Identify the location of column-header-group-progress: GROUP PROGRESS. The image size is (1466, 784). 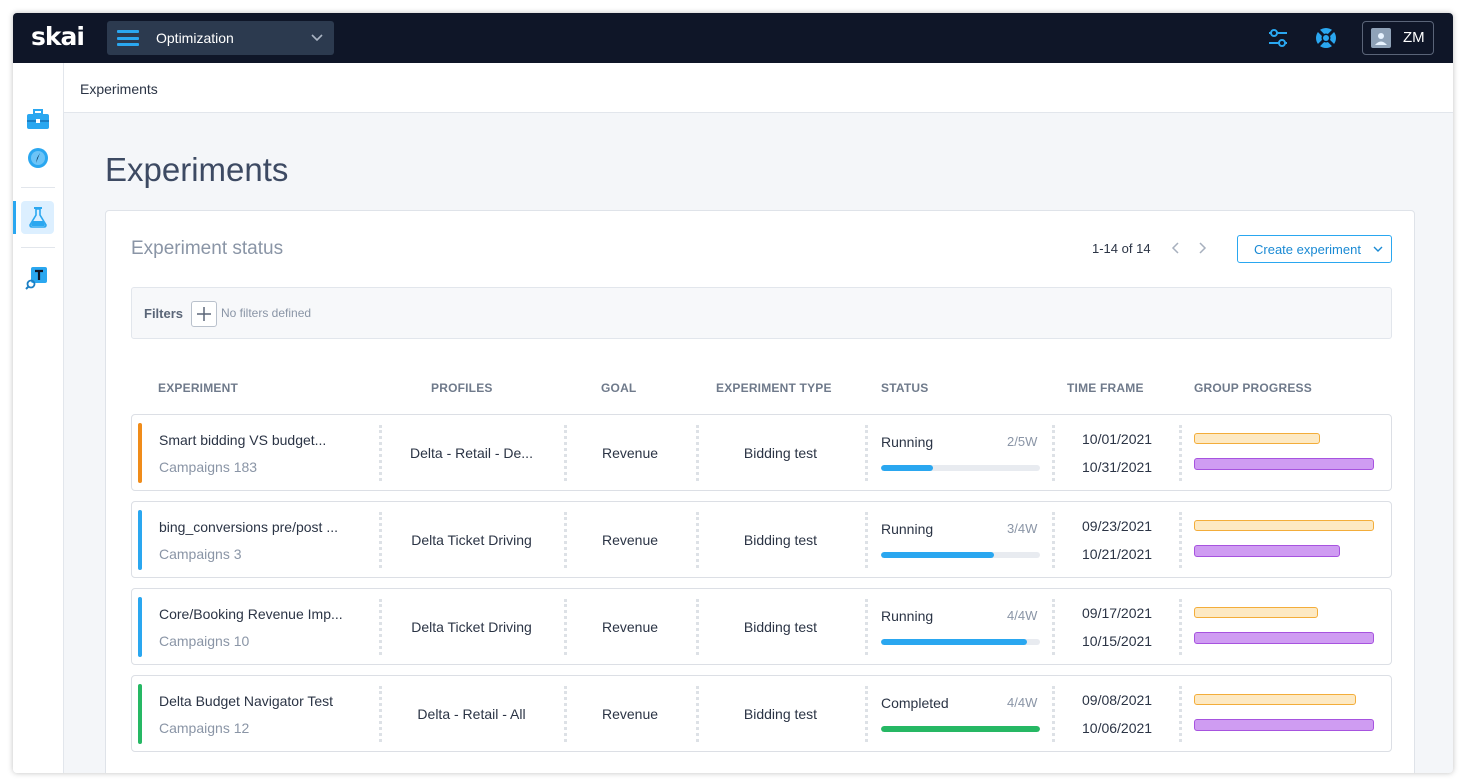
(1253, 388).